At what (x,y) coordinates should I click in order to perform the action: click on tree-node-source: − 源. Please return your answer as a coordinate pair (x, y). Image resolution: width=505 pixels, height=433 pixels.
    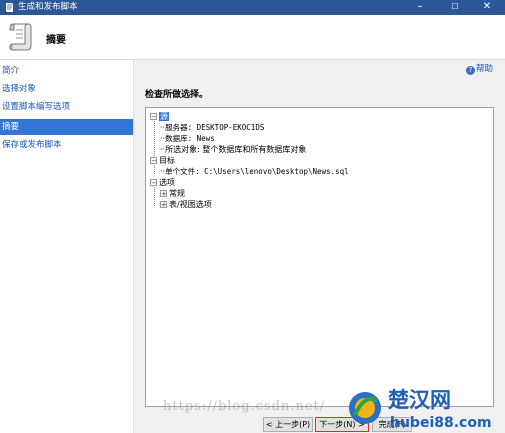
    Looking at the image, I should click on (159, 116).